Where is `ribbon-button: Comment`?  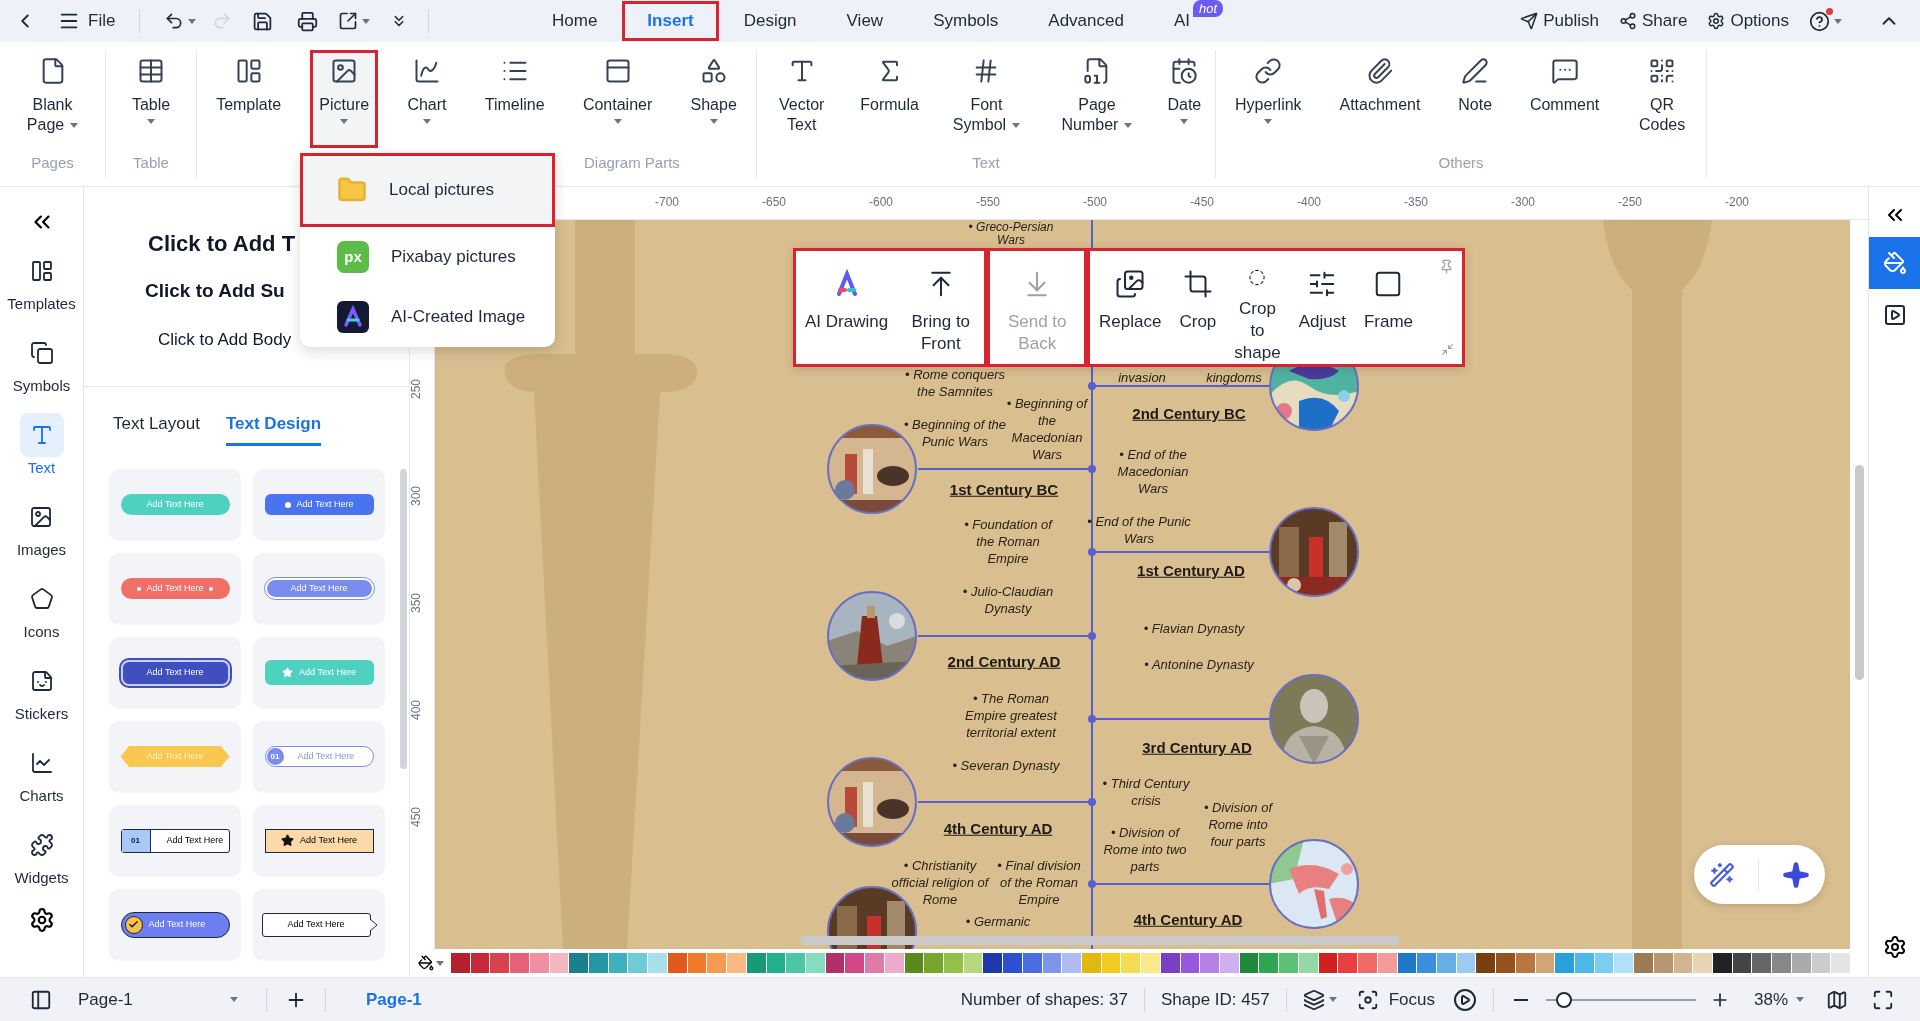 ribbon-button: Comment is located at coordinates (1564, 99).